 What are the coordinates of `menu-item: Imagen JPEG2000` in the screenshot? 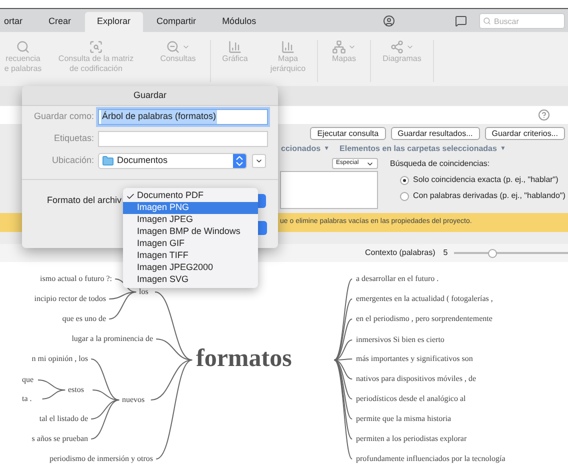 It's located at (190, 268).